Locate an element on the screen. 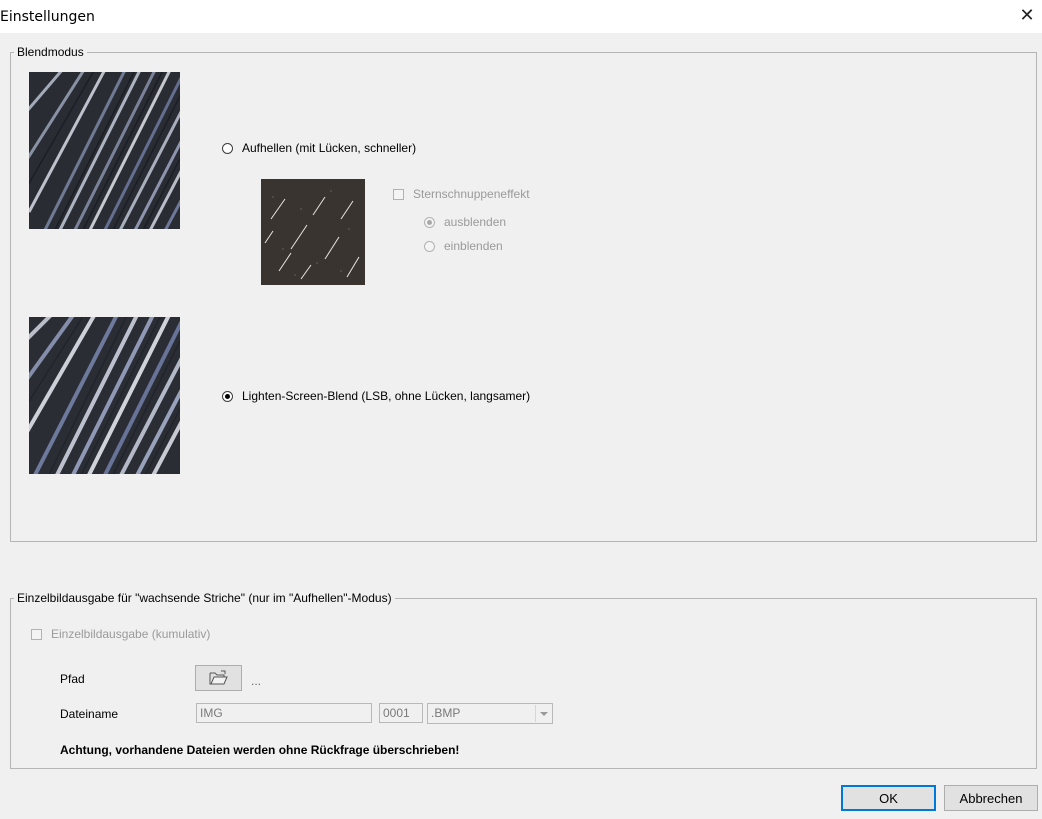 This screenshot has width=1042, height=819. lsb-radio is located at coordinates (227, 396).